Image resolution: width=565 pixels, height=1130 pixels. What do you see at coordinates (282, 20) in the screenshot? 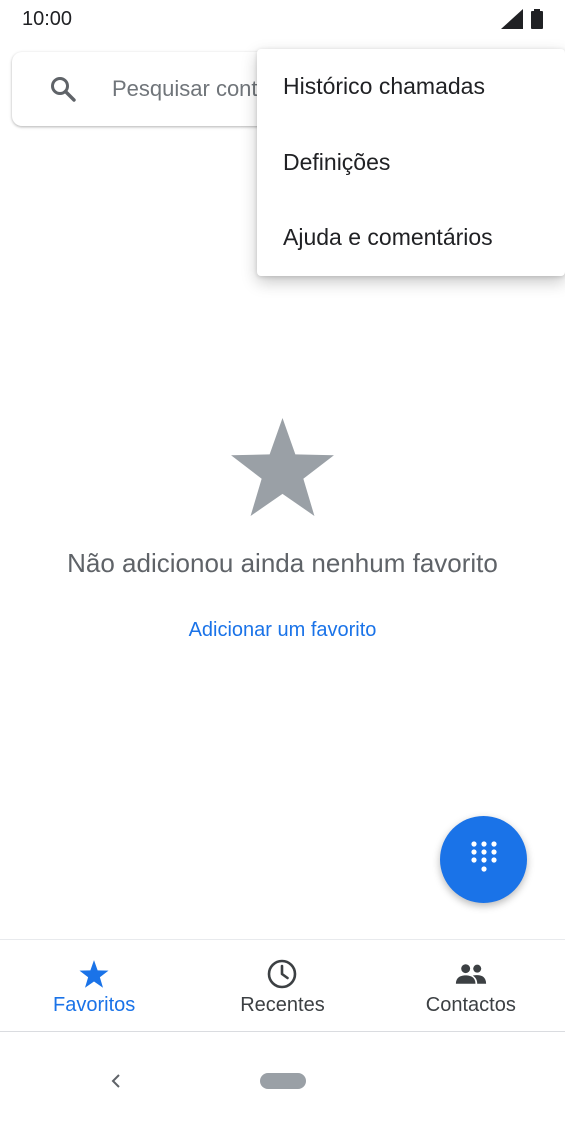
I see `status-bar: 10:00` at bounding box center [282, 20].